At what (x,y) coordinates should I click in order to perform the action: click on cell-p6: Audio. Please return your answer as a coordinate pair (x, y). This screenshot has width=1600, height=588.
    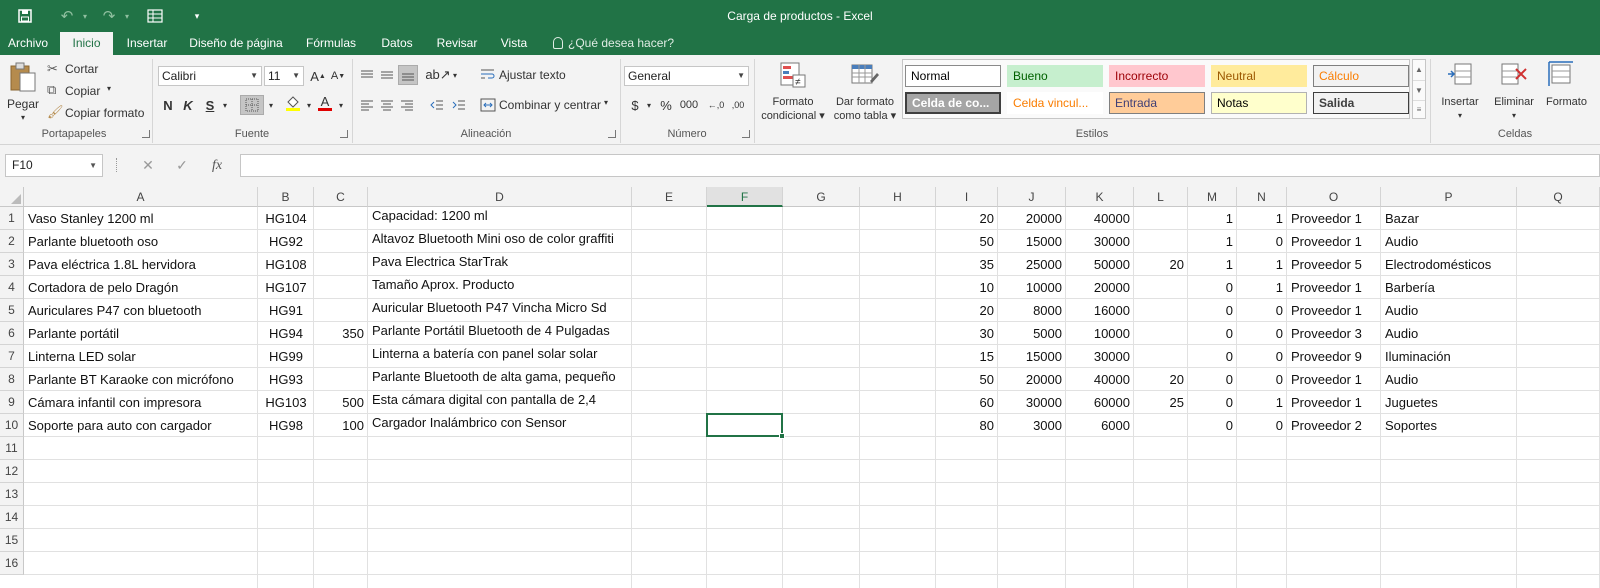
    Looking at the image, I should click on (1449, 333).